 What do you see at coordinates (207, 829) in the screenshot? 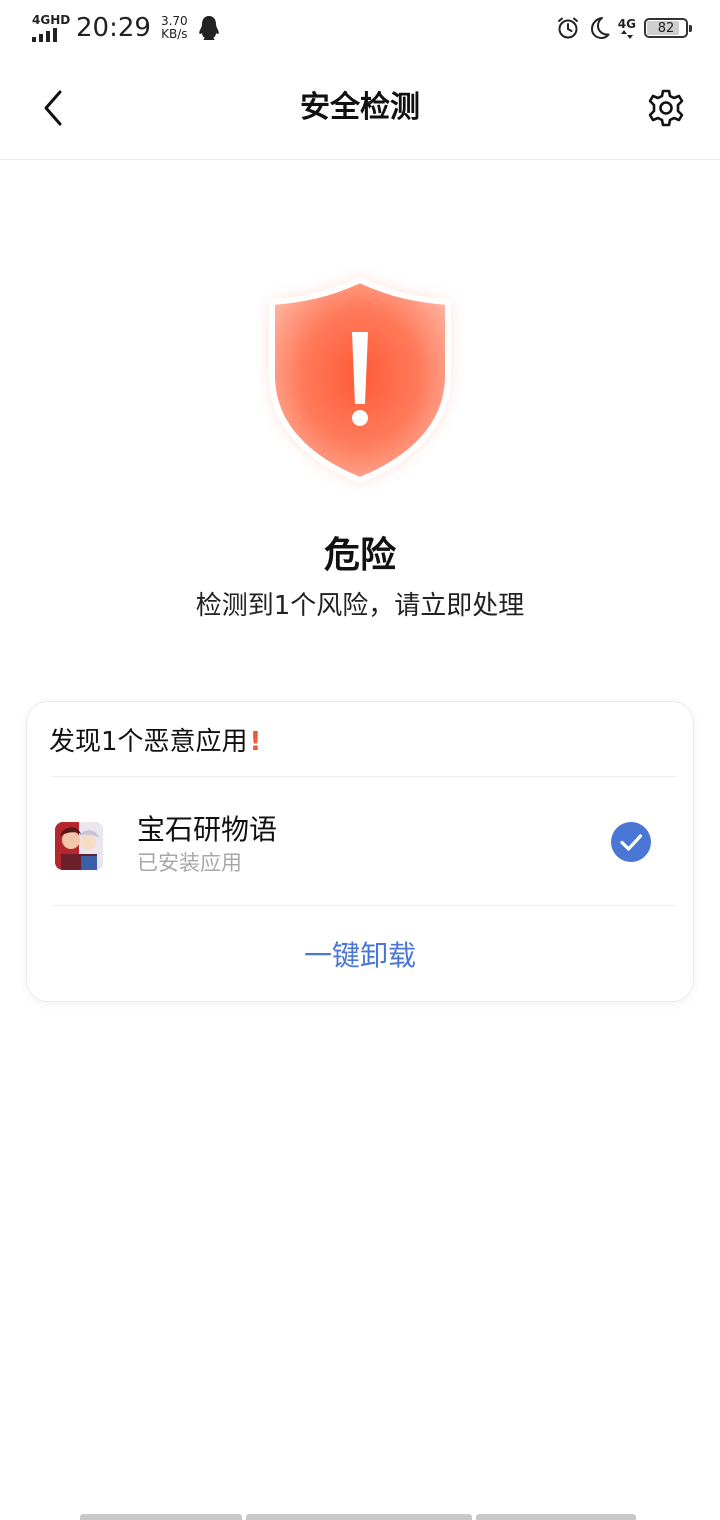
I see `app-name: 宝石研物语` at bounding box center [207, 829].